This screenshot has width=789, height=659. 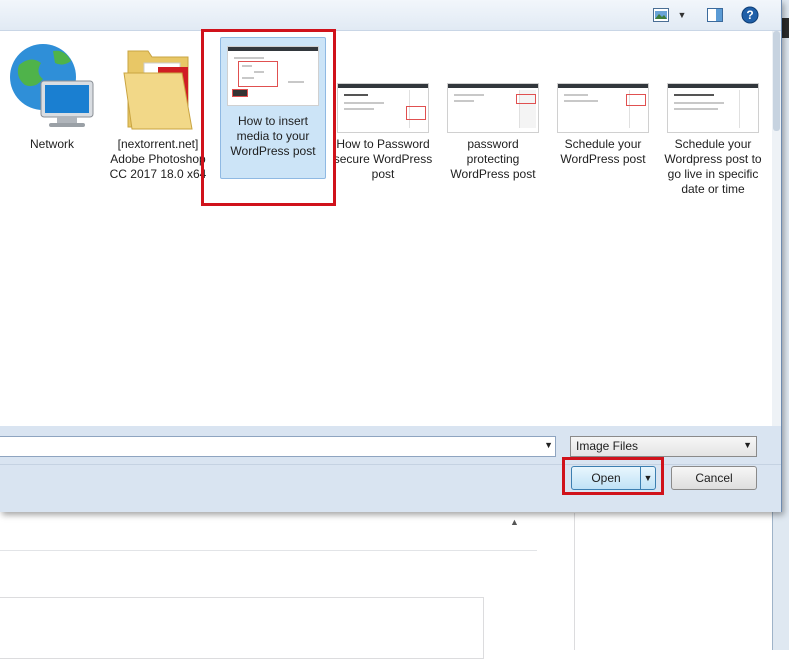 What do you see at coordinates (714, 478) in the screenshot?
I see `cancel-button: Cancel` at bounding box center [714, 478].